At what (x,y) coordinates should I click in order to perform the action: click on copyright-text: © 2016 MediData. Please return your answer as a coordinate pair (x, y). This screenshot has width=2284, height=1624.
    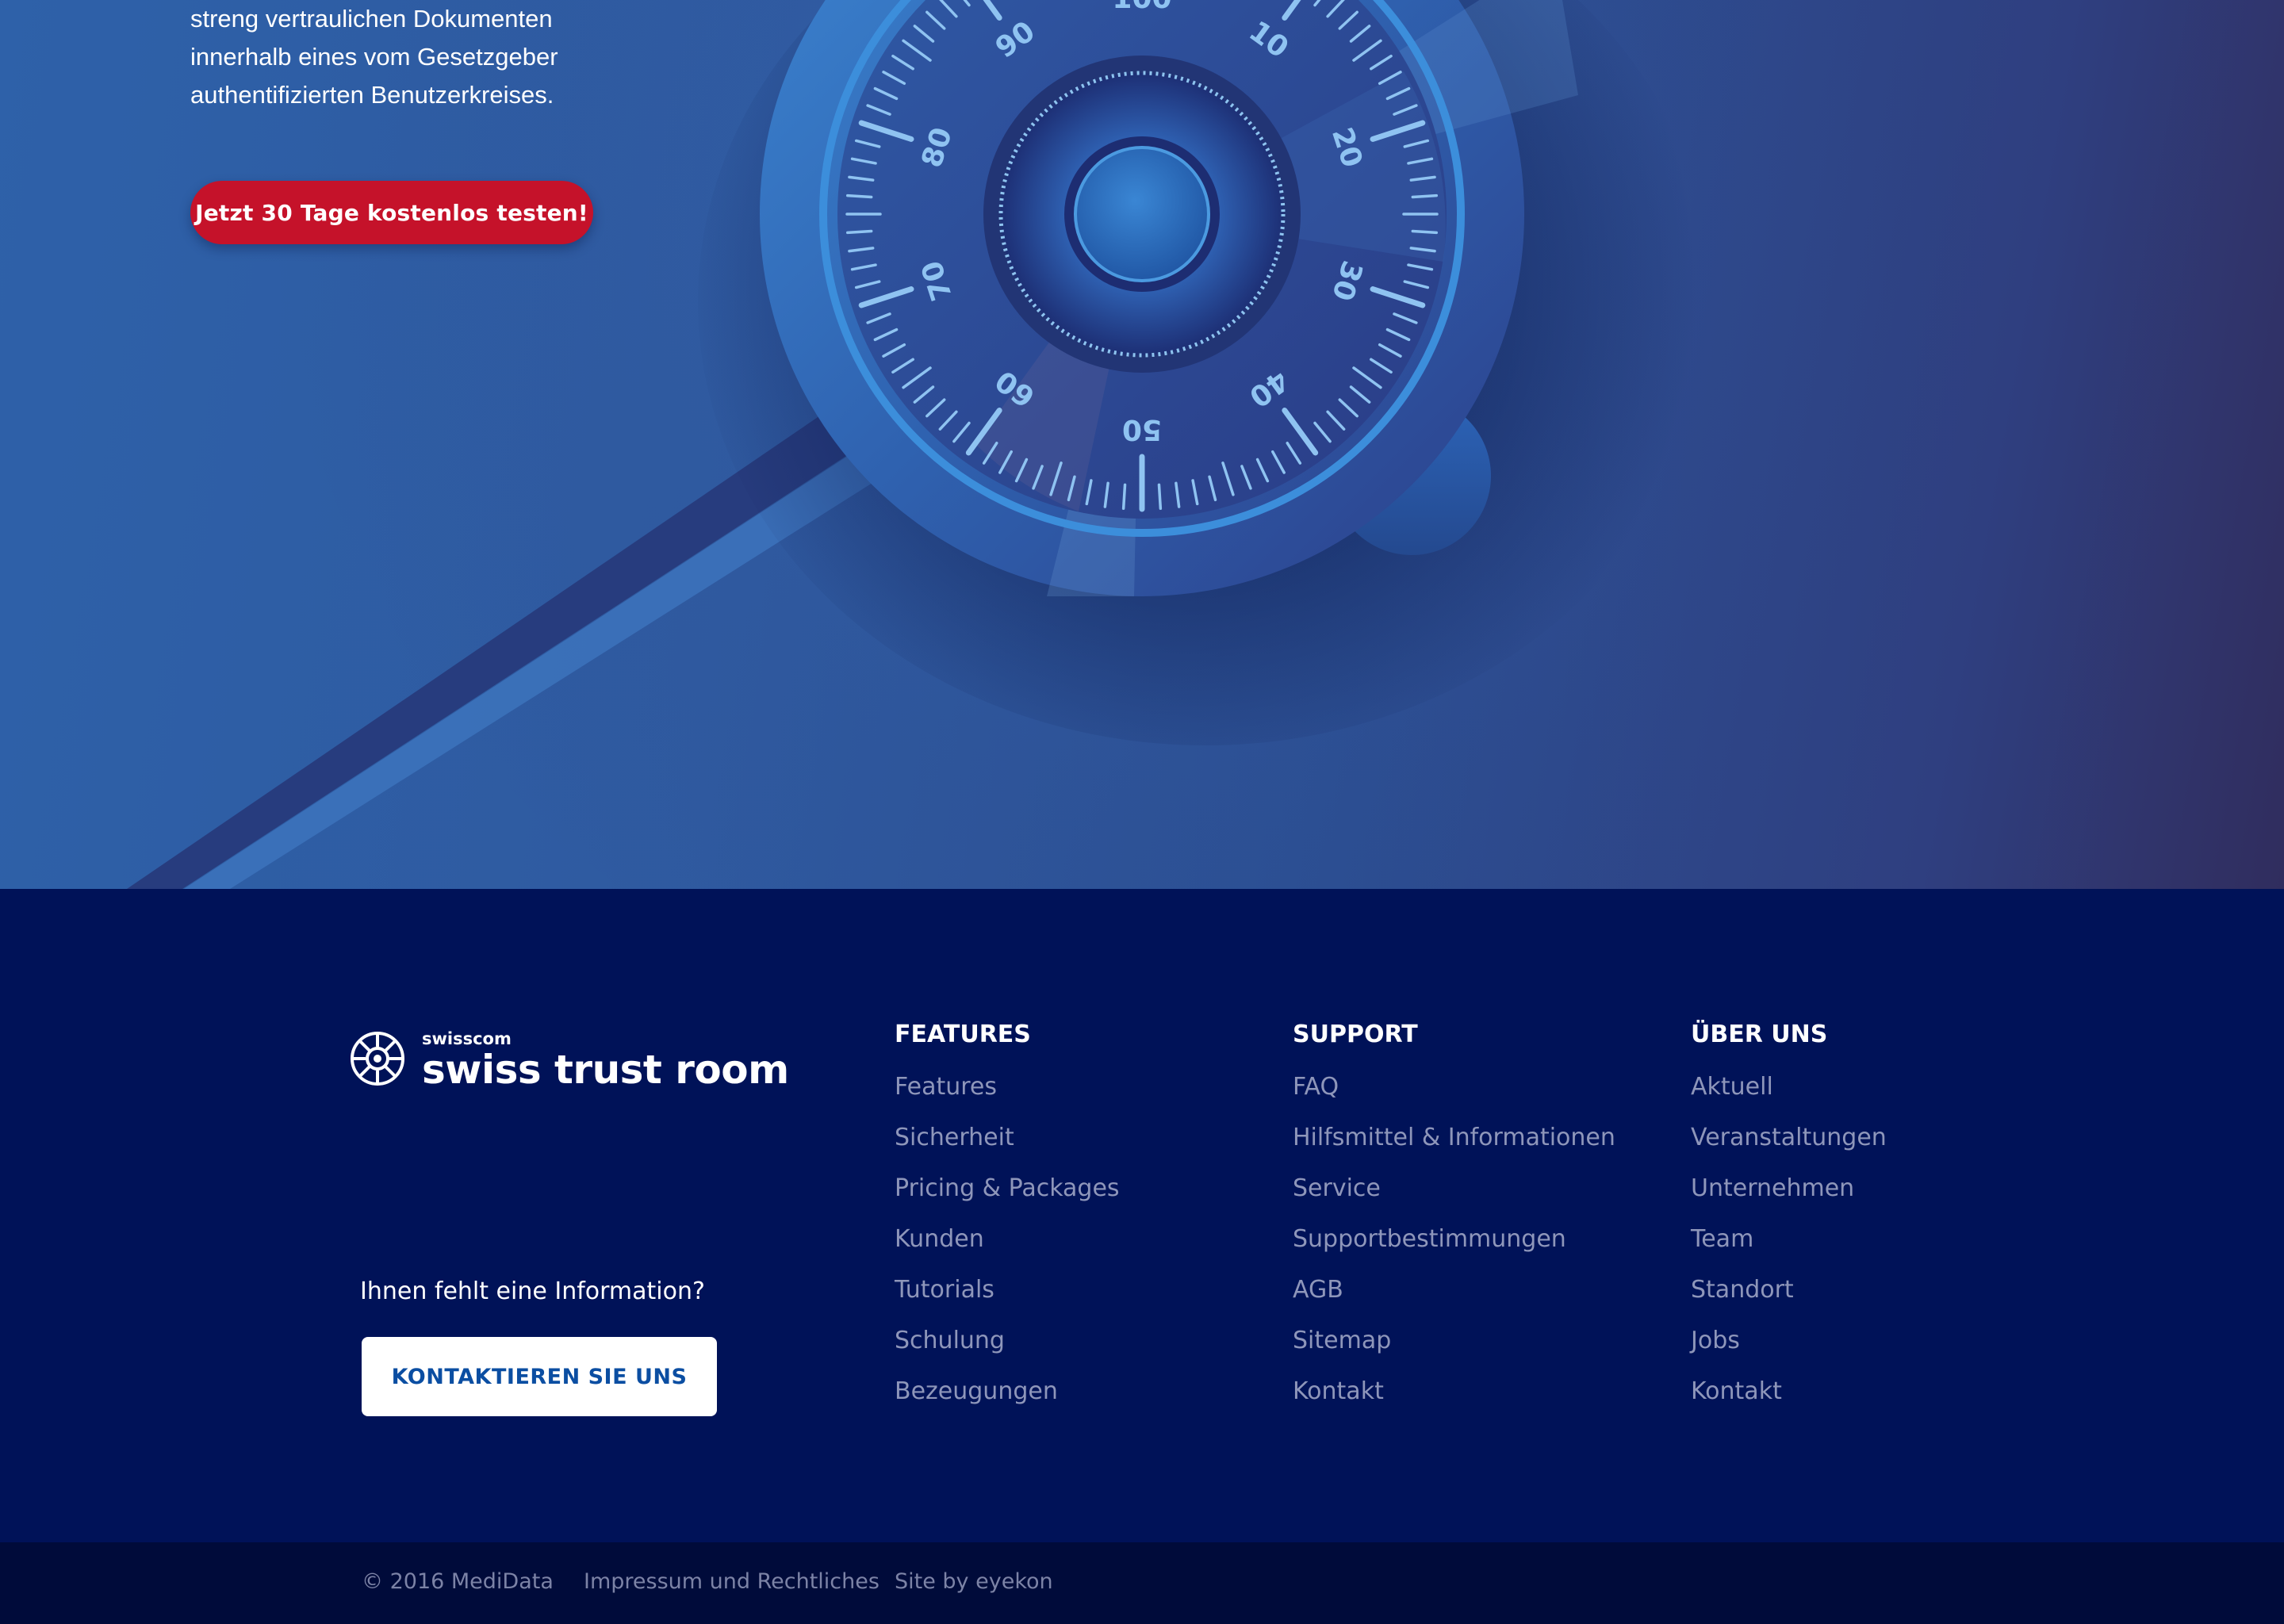
    Looking at the image, I should click on (458, 1581).